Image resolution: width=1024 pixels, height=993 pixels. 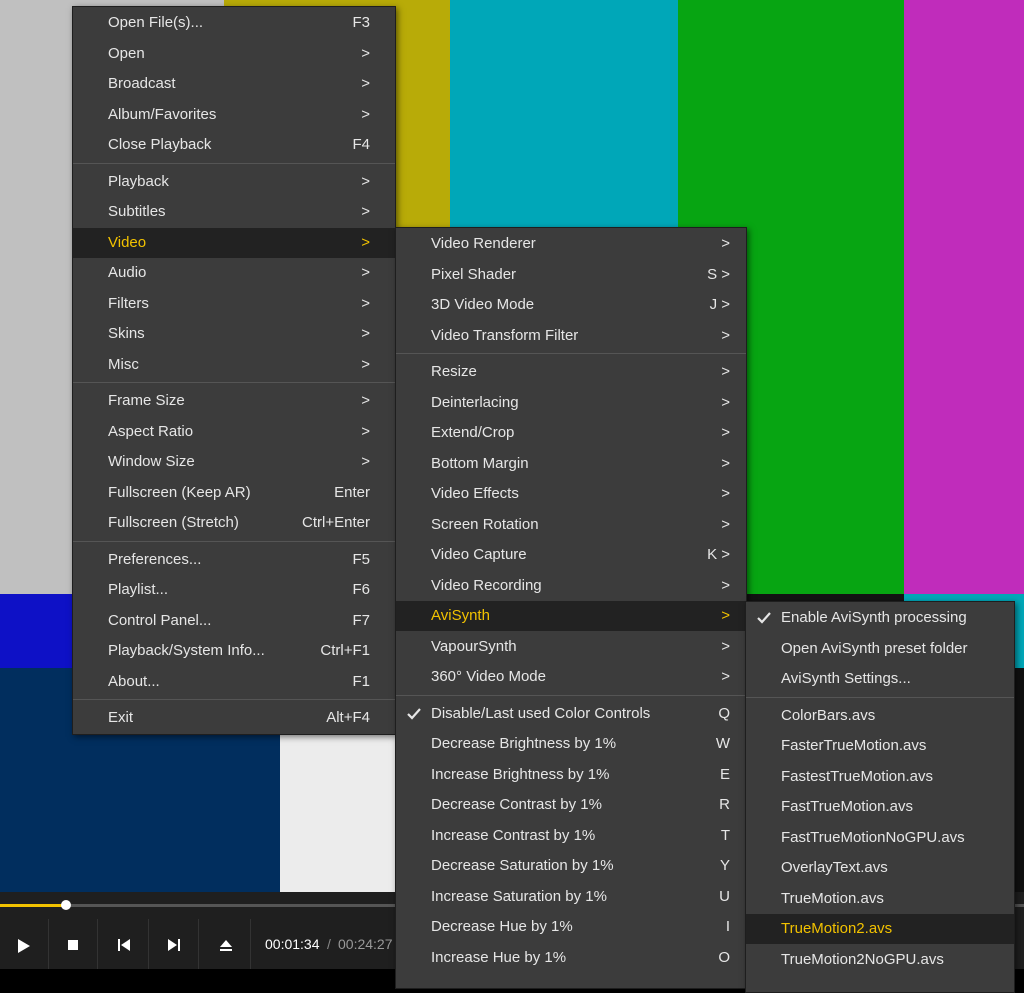 I want to click on video-menu-item-decrease-brightness-by-1: Decrease Brightness by 1% W, so click(x=571, y=744).